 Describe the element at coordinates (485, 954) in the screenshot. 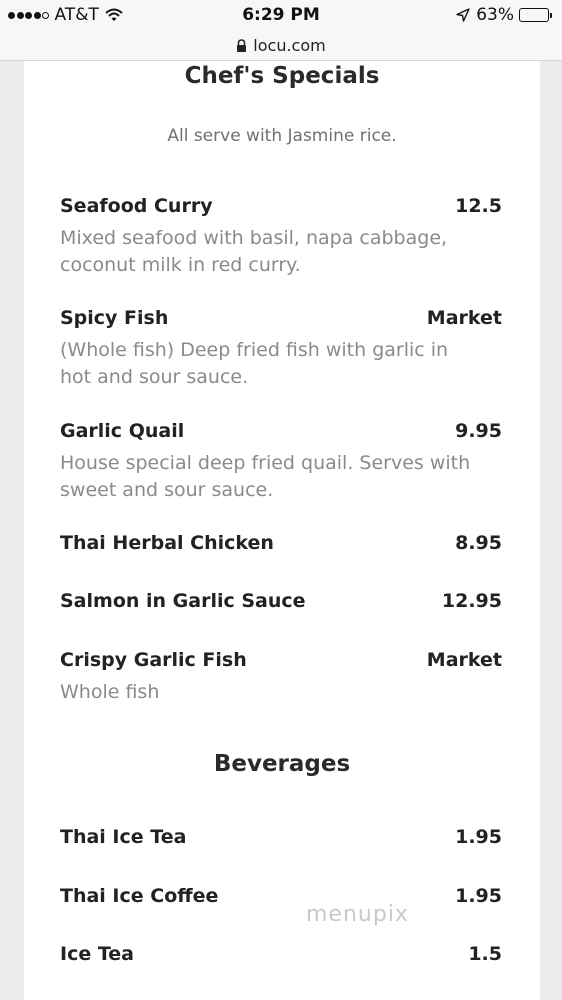

I see `item-price: 1.5` at that location.